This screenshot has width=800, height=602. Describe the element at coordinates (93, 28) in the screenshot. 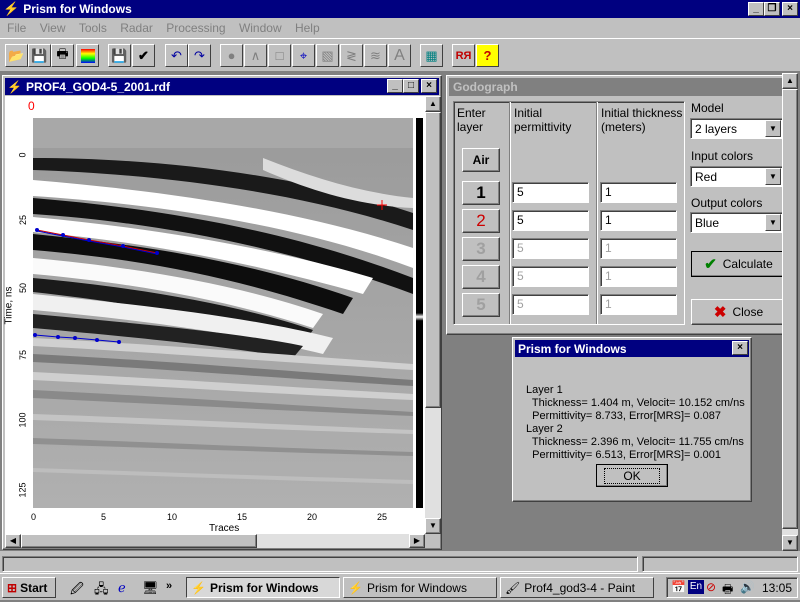

I see `menu-tools: Tools` at that location.